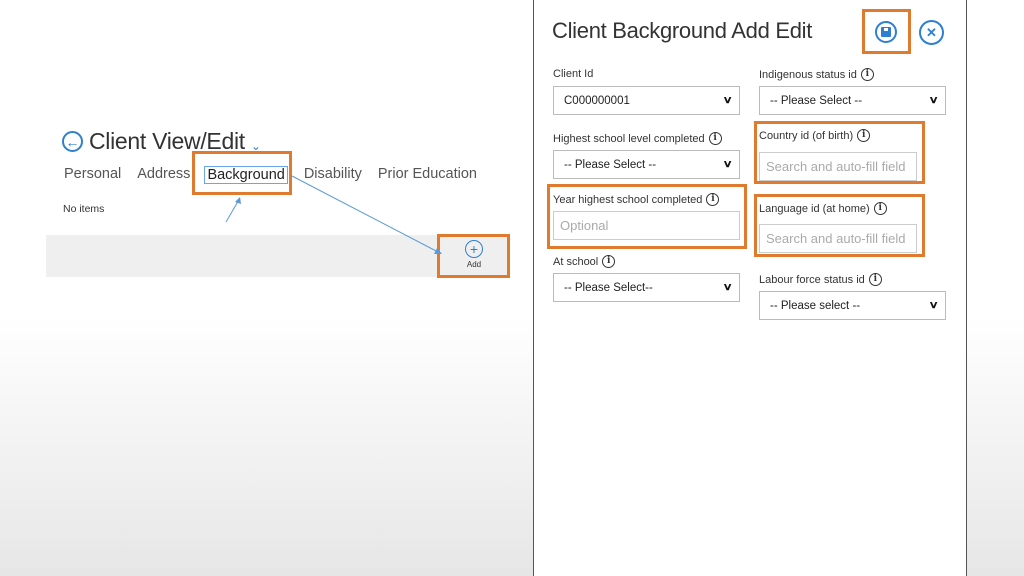  I want to click on labour-force-status-select: -- Please select -- ∨, so click(852, 305).